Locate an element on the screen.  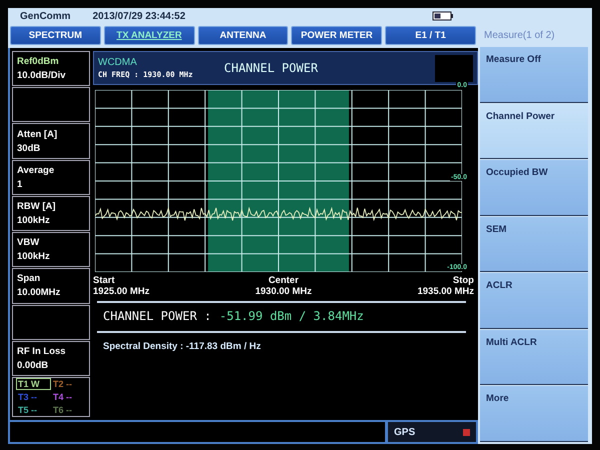
menu-item: Multi ACLR is located at coordinates (534, 358).